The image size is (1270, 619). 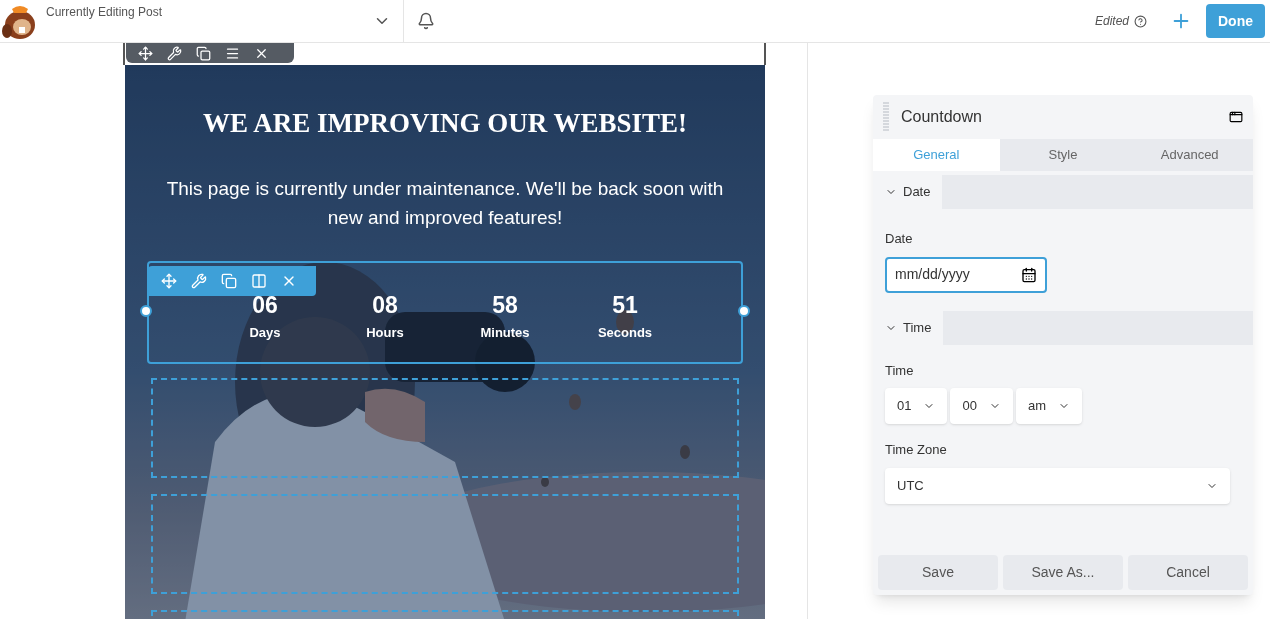 I want to click on section-header: Date, so click(x=908, y=192).